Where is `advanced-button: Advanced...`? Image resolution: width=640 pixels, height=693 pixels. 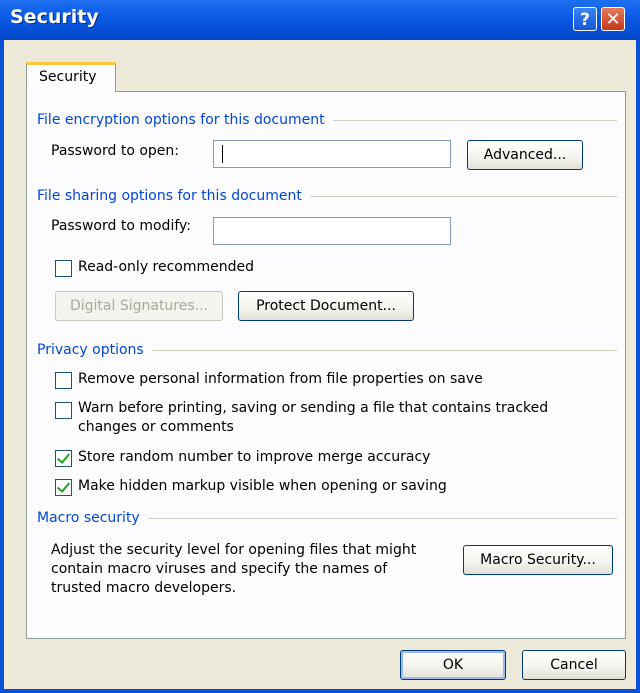
advanced-button: Advanced... is located at coordinates (525, 155).